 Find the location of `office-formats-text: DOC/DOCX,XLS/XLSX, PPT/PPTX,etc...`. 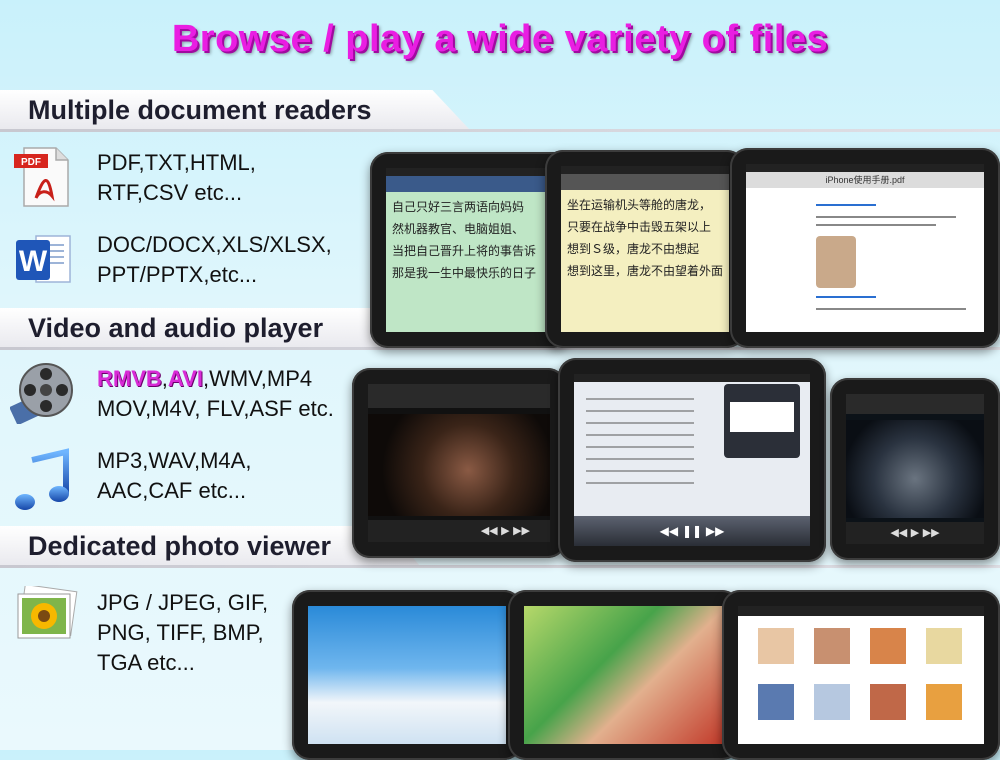

office-formats-text: DOC/DOCX,XLS/XLSX, PPT/PPTX,etc... is located at coordinates (214, 259).